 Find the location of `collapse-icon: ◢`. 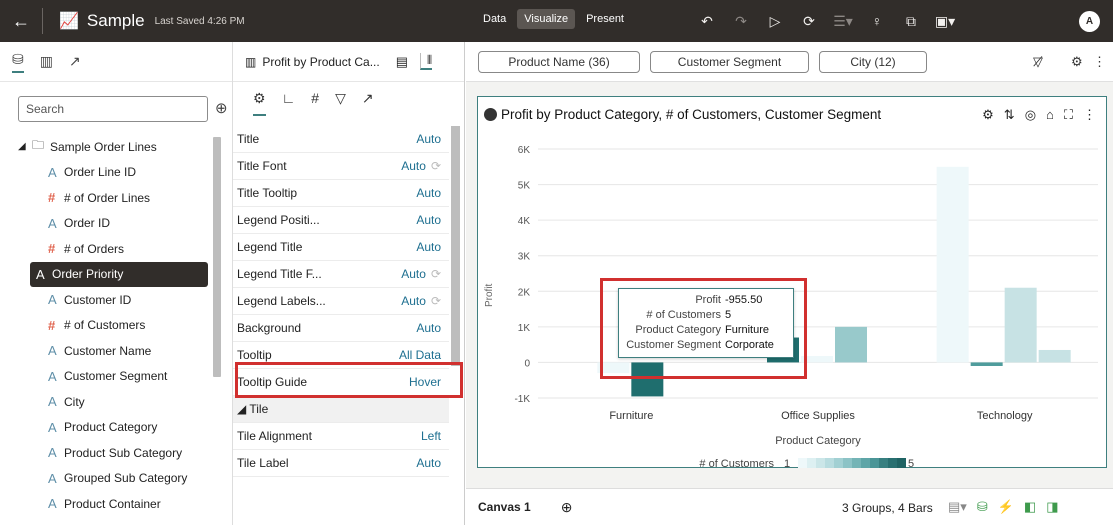

collapse-icon: ◢ is located at coordinates (25, 146).